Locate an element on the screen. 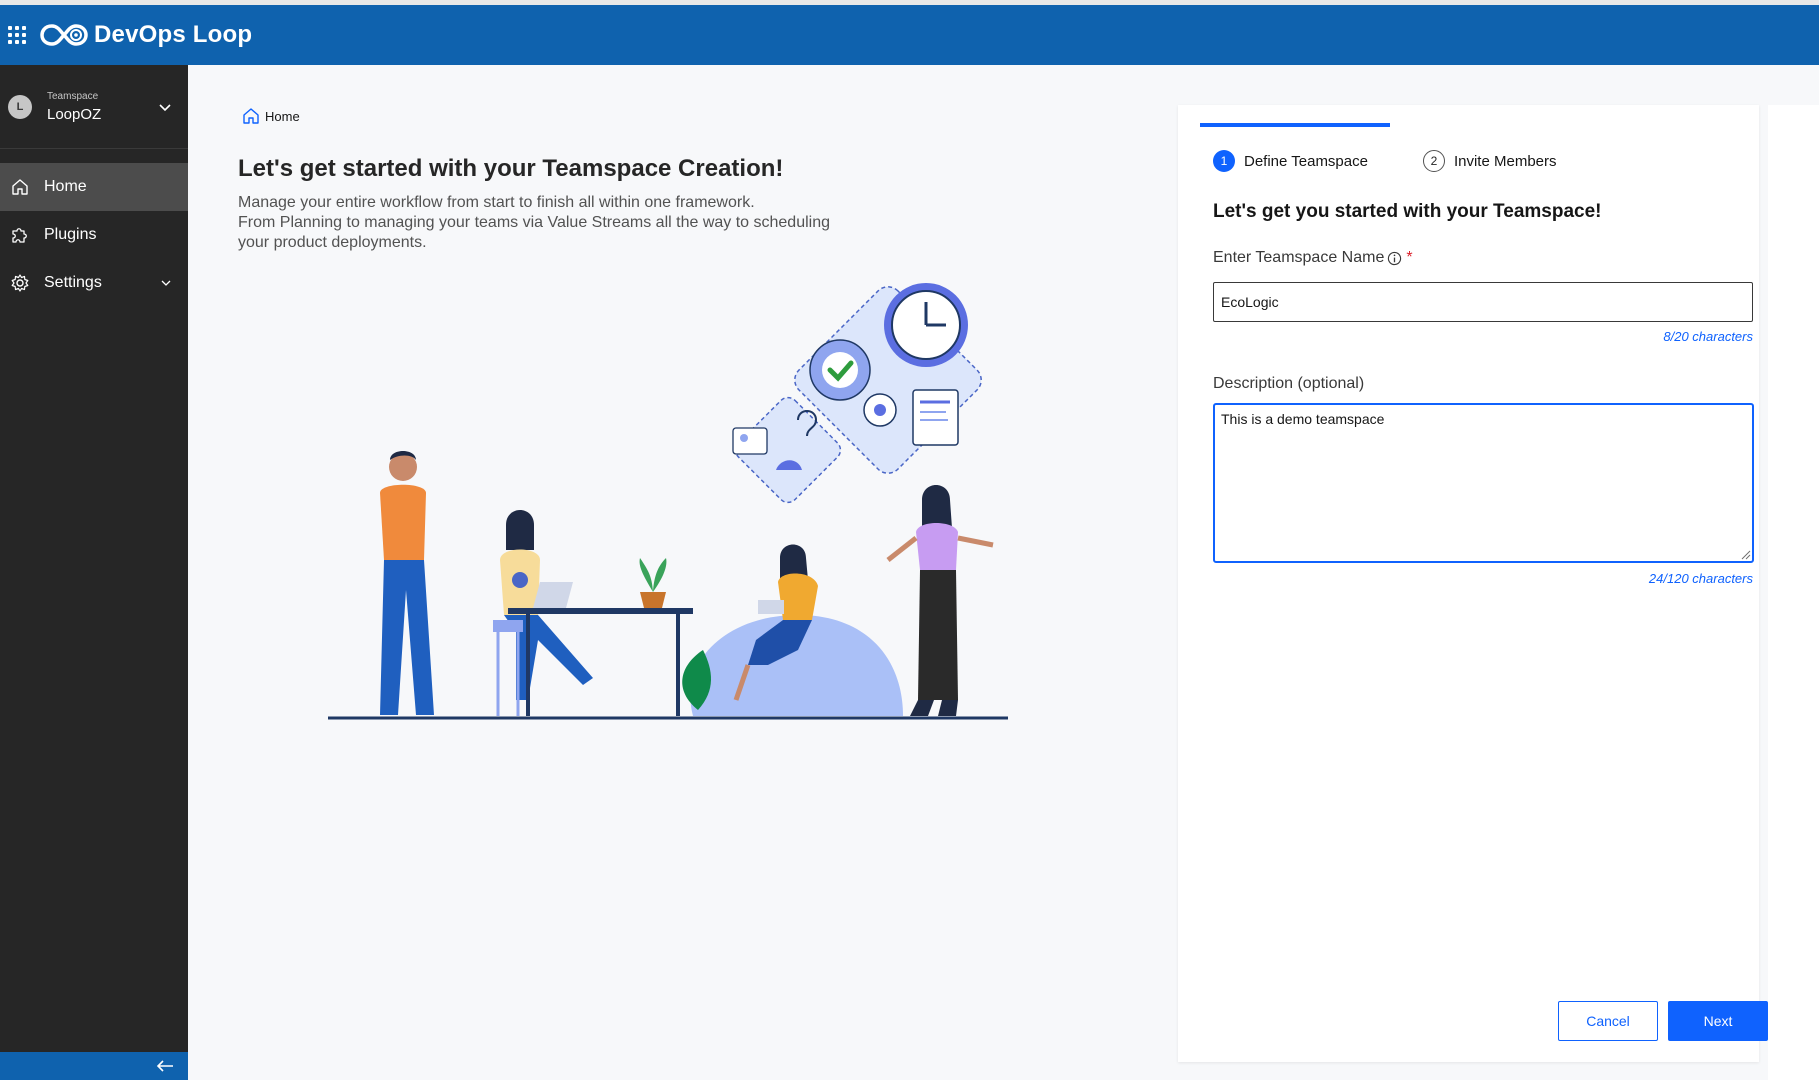 The image size is (1819, 1080). app-title: DevOps Loop is located at coordinates (173, 34).